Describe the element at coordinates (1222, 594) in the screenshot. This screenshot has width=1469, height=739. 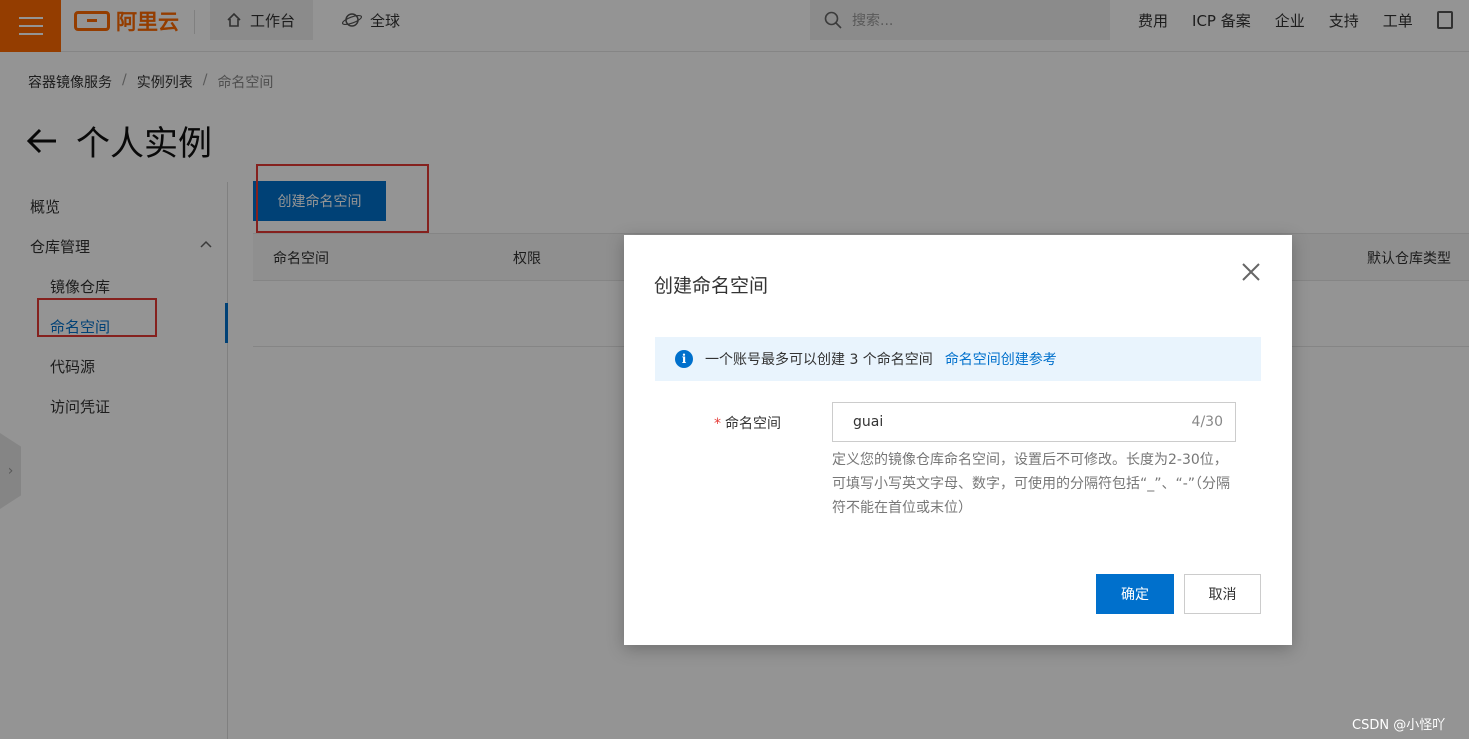
I see `cancel-button: 取消` at that location.